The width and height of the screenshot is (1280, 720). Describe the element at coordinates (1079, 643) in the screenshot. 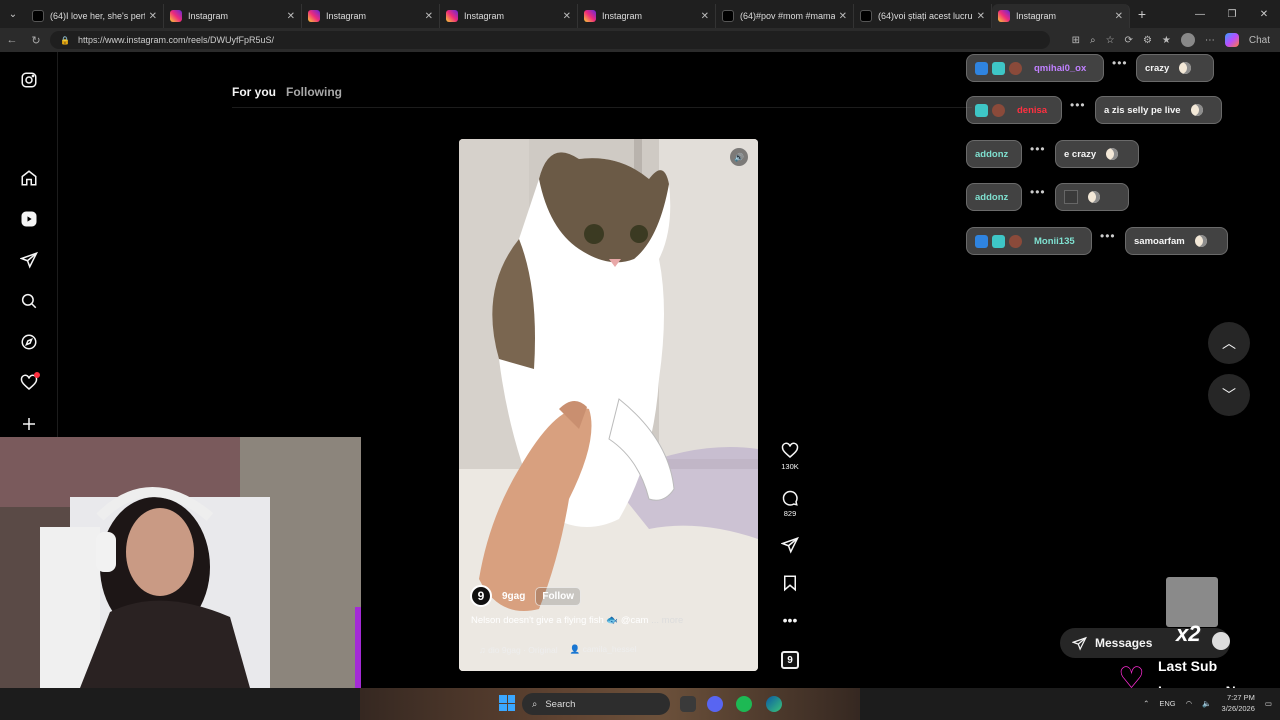

I see `direct-icon` at that location.